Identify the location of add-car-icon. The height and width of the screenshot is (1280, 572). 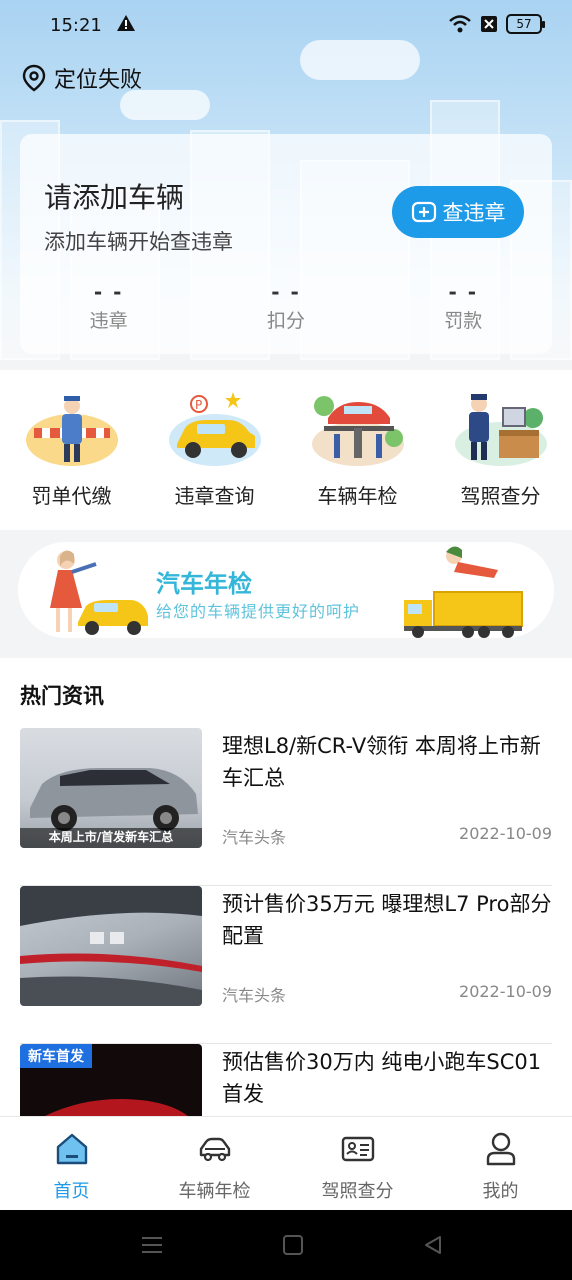
(423, 212).